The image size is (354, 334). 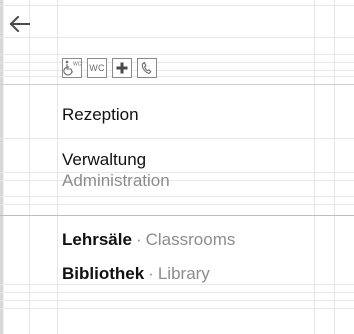 I want to click on arrow-left-icon, so click(x=19, y=24).